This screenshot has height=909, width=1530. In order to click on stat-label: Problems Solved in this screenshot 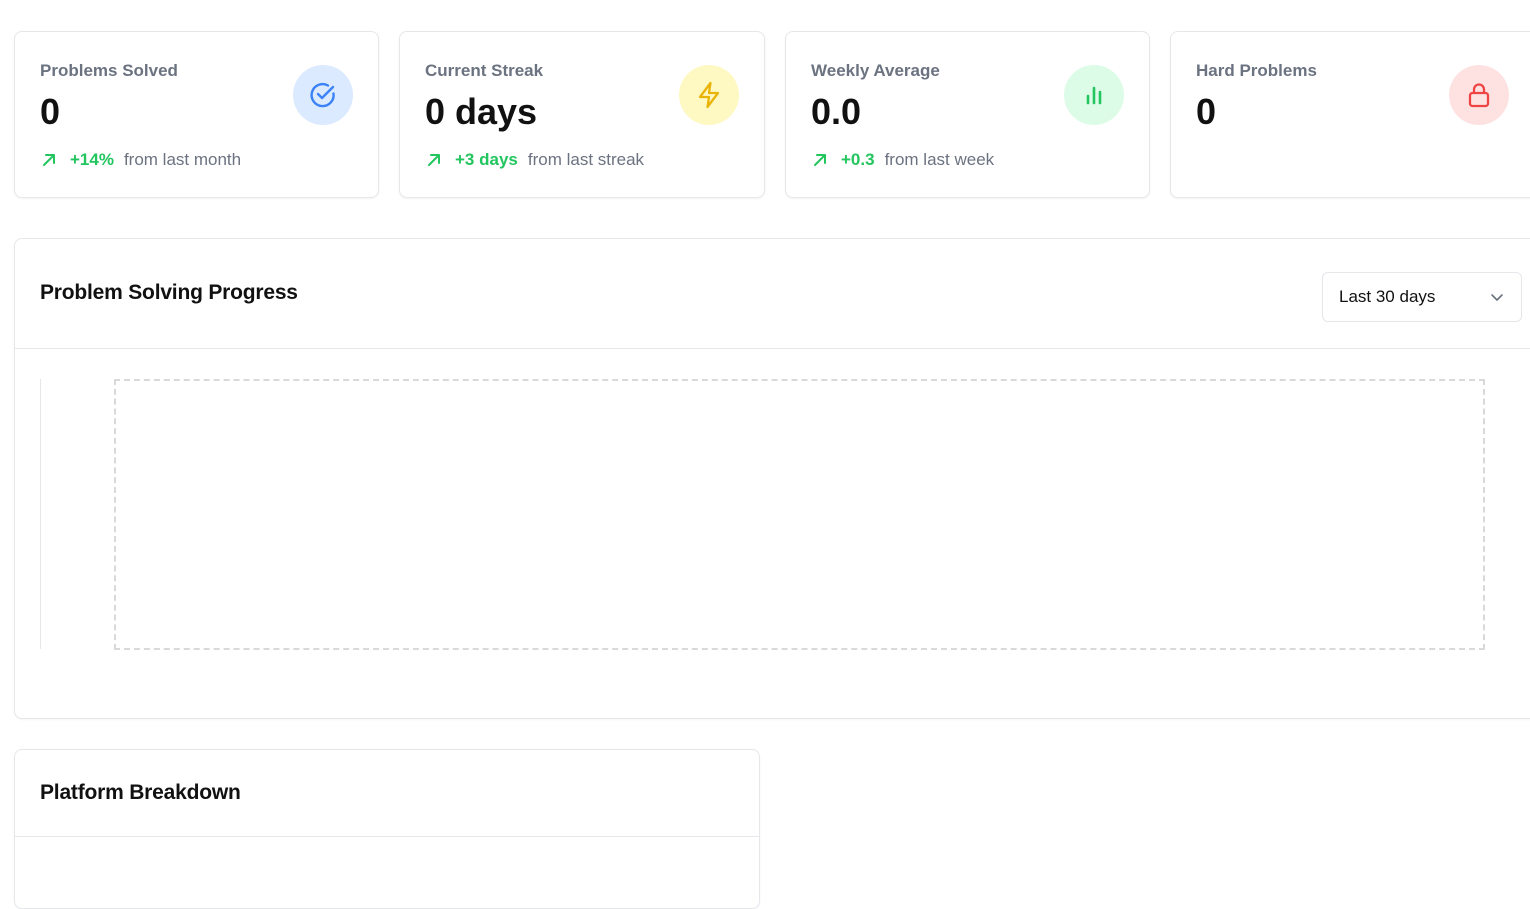, I will do `click(109, 70)`.